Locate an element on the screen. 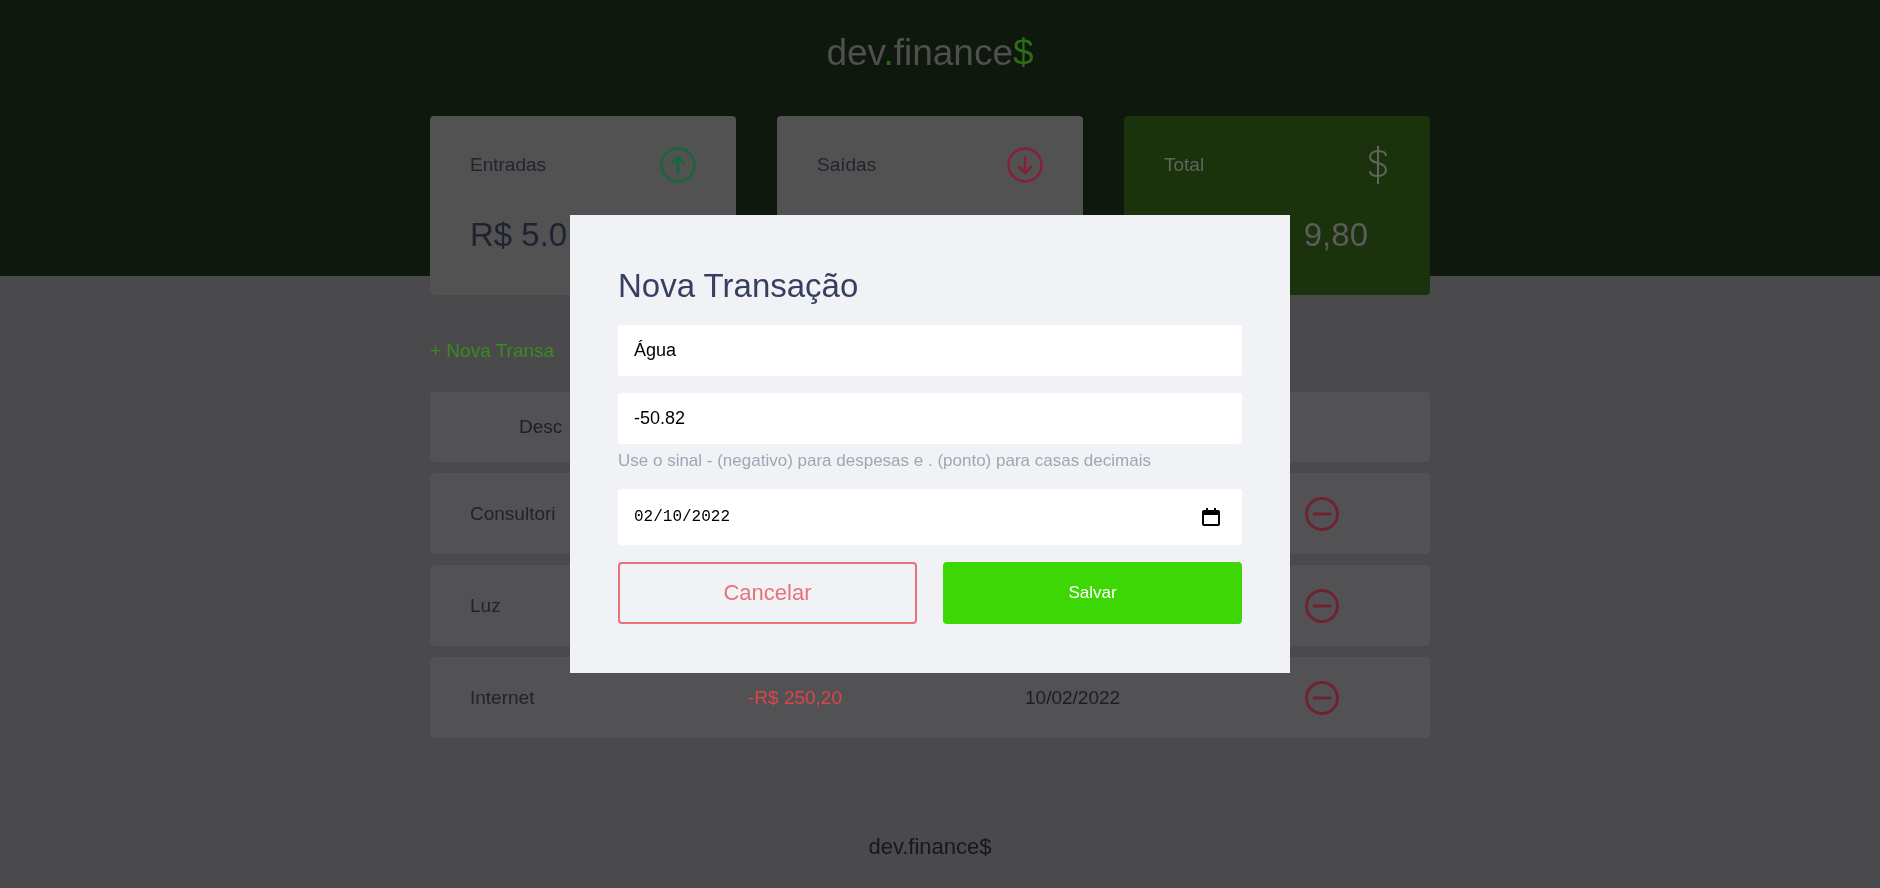 The width and height of the screenshot is (1880, 888). calendar-icon is located at coordinates (1211, 517).